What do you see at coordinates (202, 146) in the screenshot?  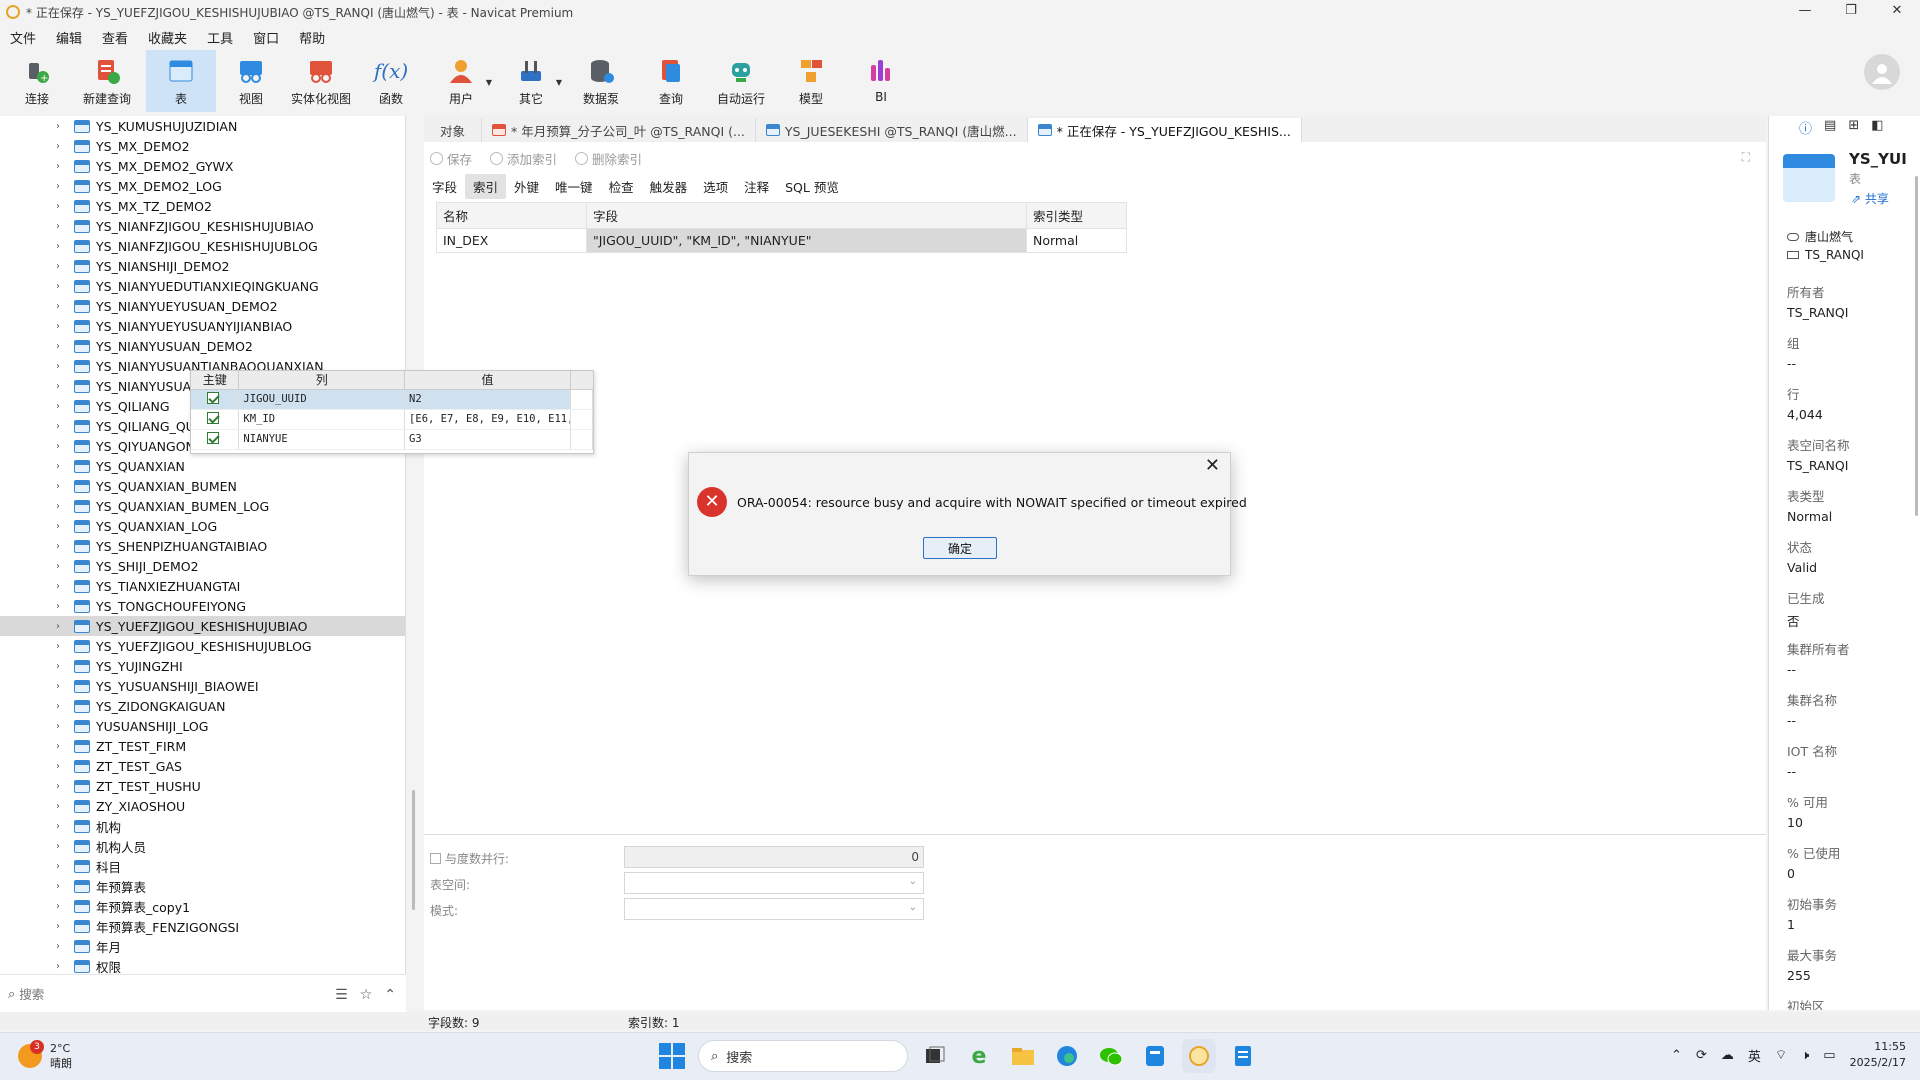 I see `tree-item: › YS_MX_DEMO2` at bounding box center [202, 146].